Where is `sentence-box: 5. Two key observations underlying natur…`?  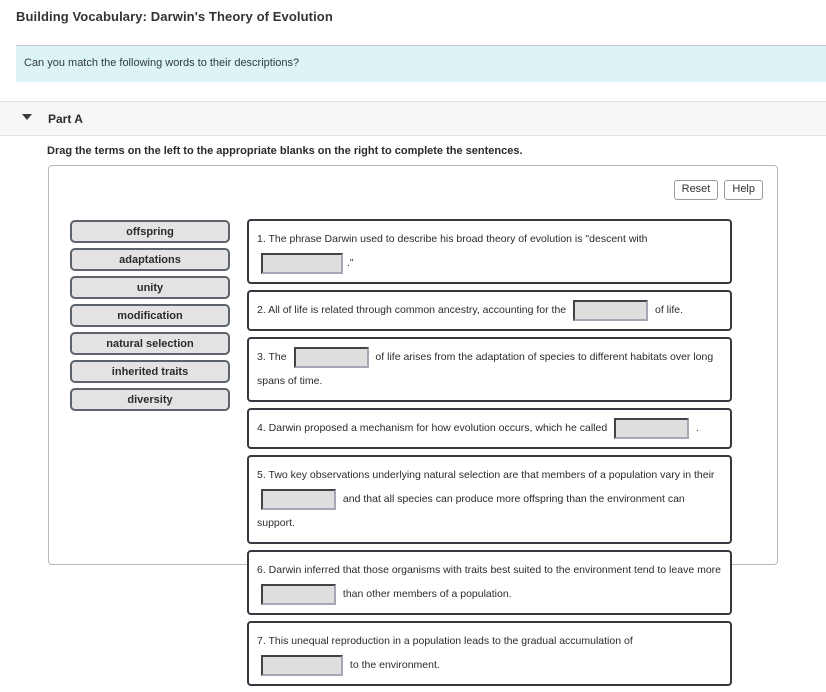
sentence-box: 5. Two key observations underlying natur… is located at coordinates (489, 499).